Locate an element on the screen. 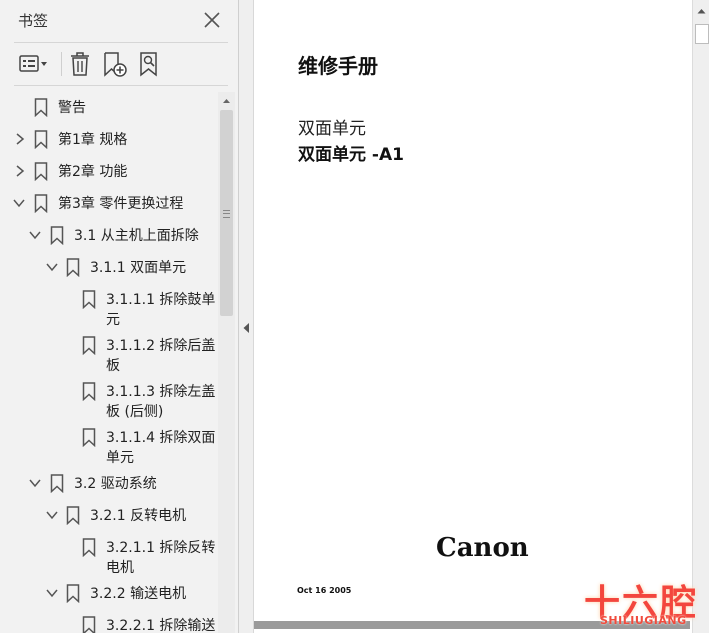 The height and width of the screenshot is (633, 709). bookmark-item-3-1-1-3: 3.1.1.3 拆除左盖板 (后侧) is located at coordinates (109, 402).